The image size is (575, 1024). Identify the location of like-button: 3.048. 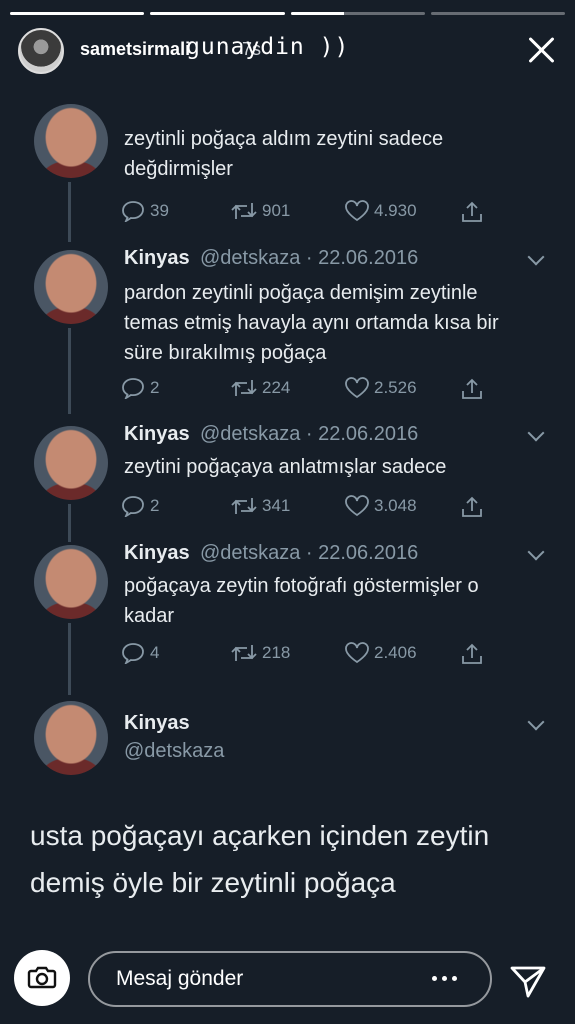
(380, 506).